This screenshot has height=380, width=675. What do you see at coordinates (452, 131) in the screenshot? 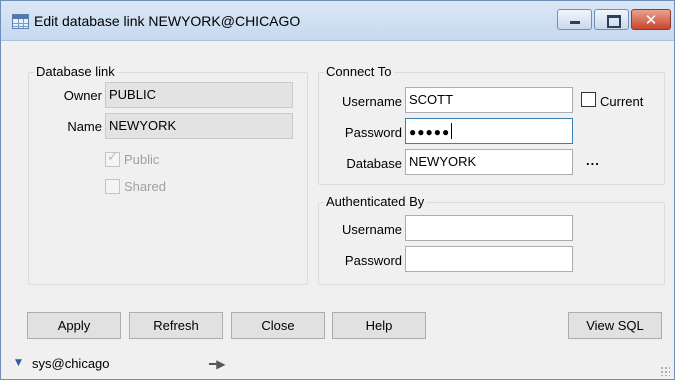
I see `text-caret` at bounding box center [452, 131].